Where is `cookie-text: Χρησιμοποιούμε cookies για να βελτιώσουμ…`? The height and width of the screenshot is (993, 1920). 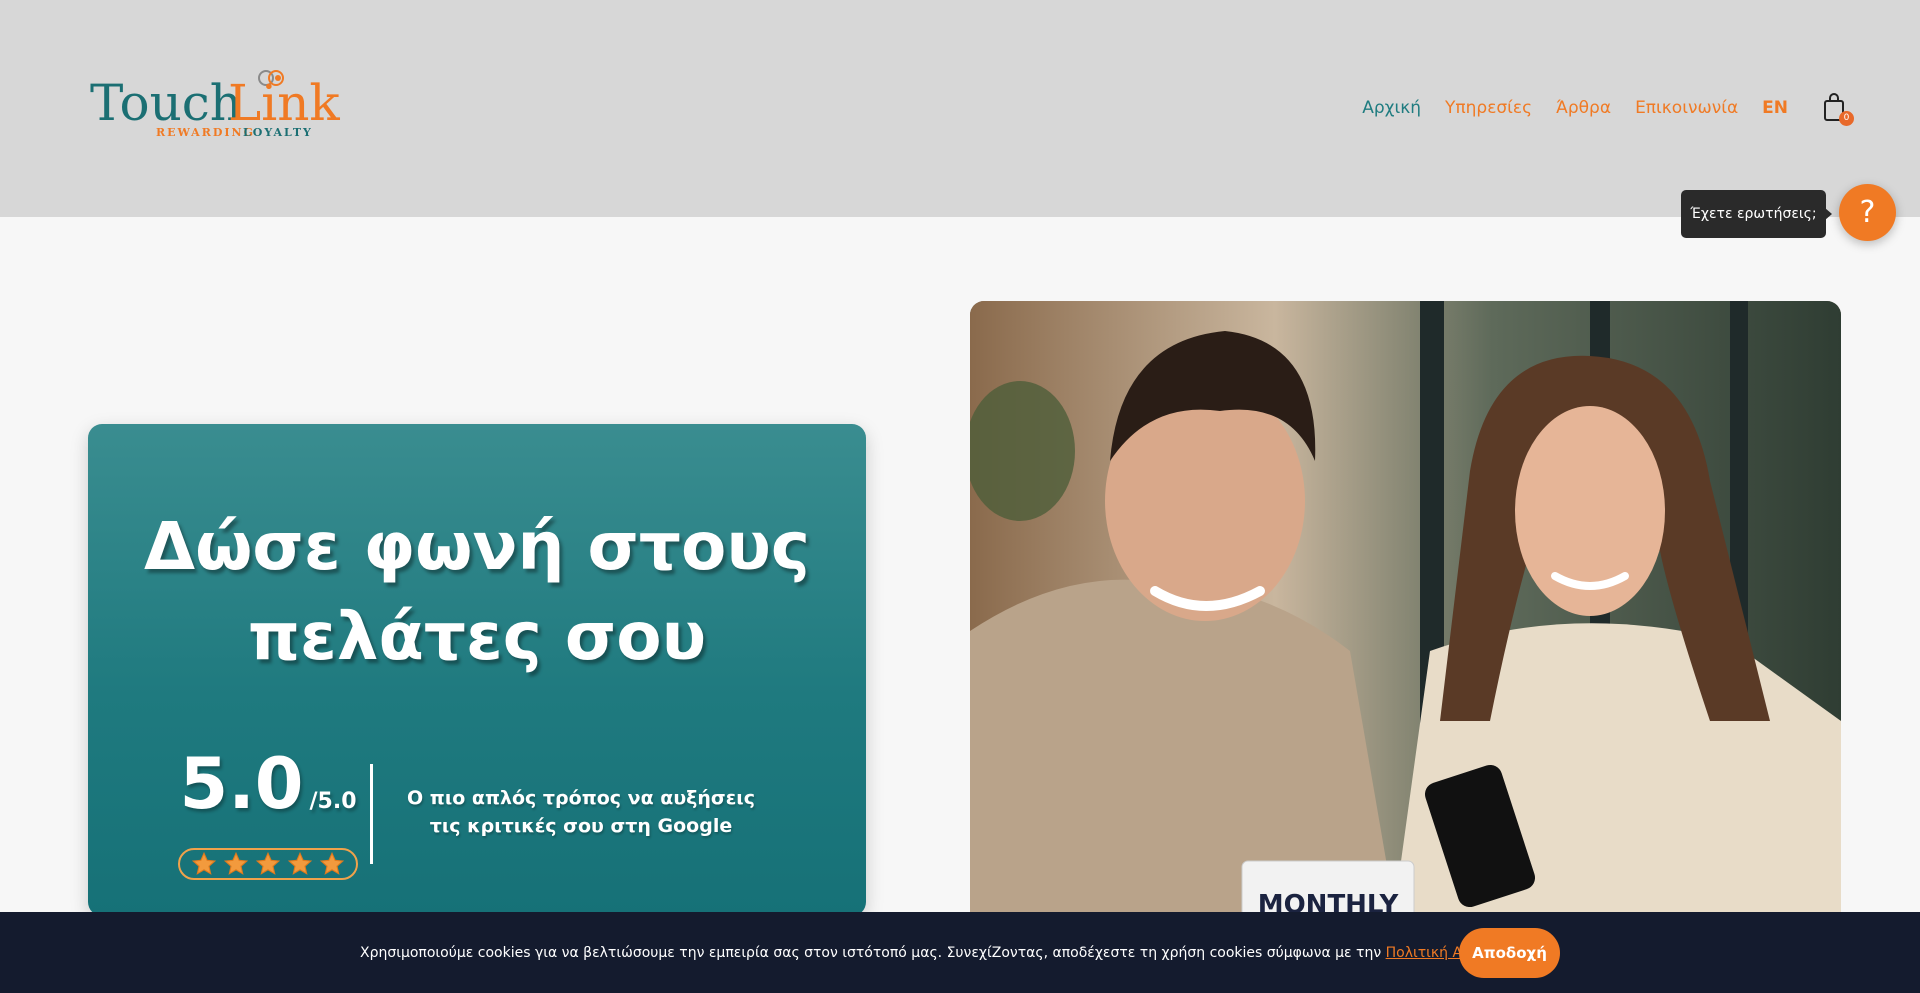 cookie-text: Χρησιμοποιούμε cookies για να βελτιώσουμ… is located at coordinates (873, 953).